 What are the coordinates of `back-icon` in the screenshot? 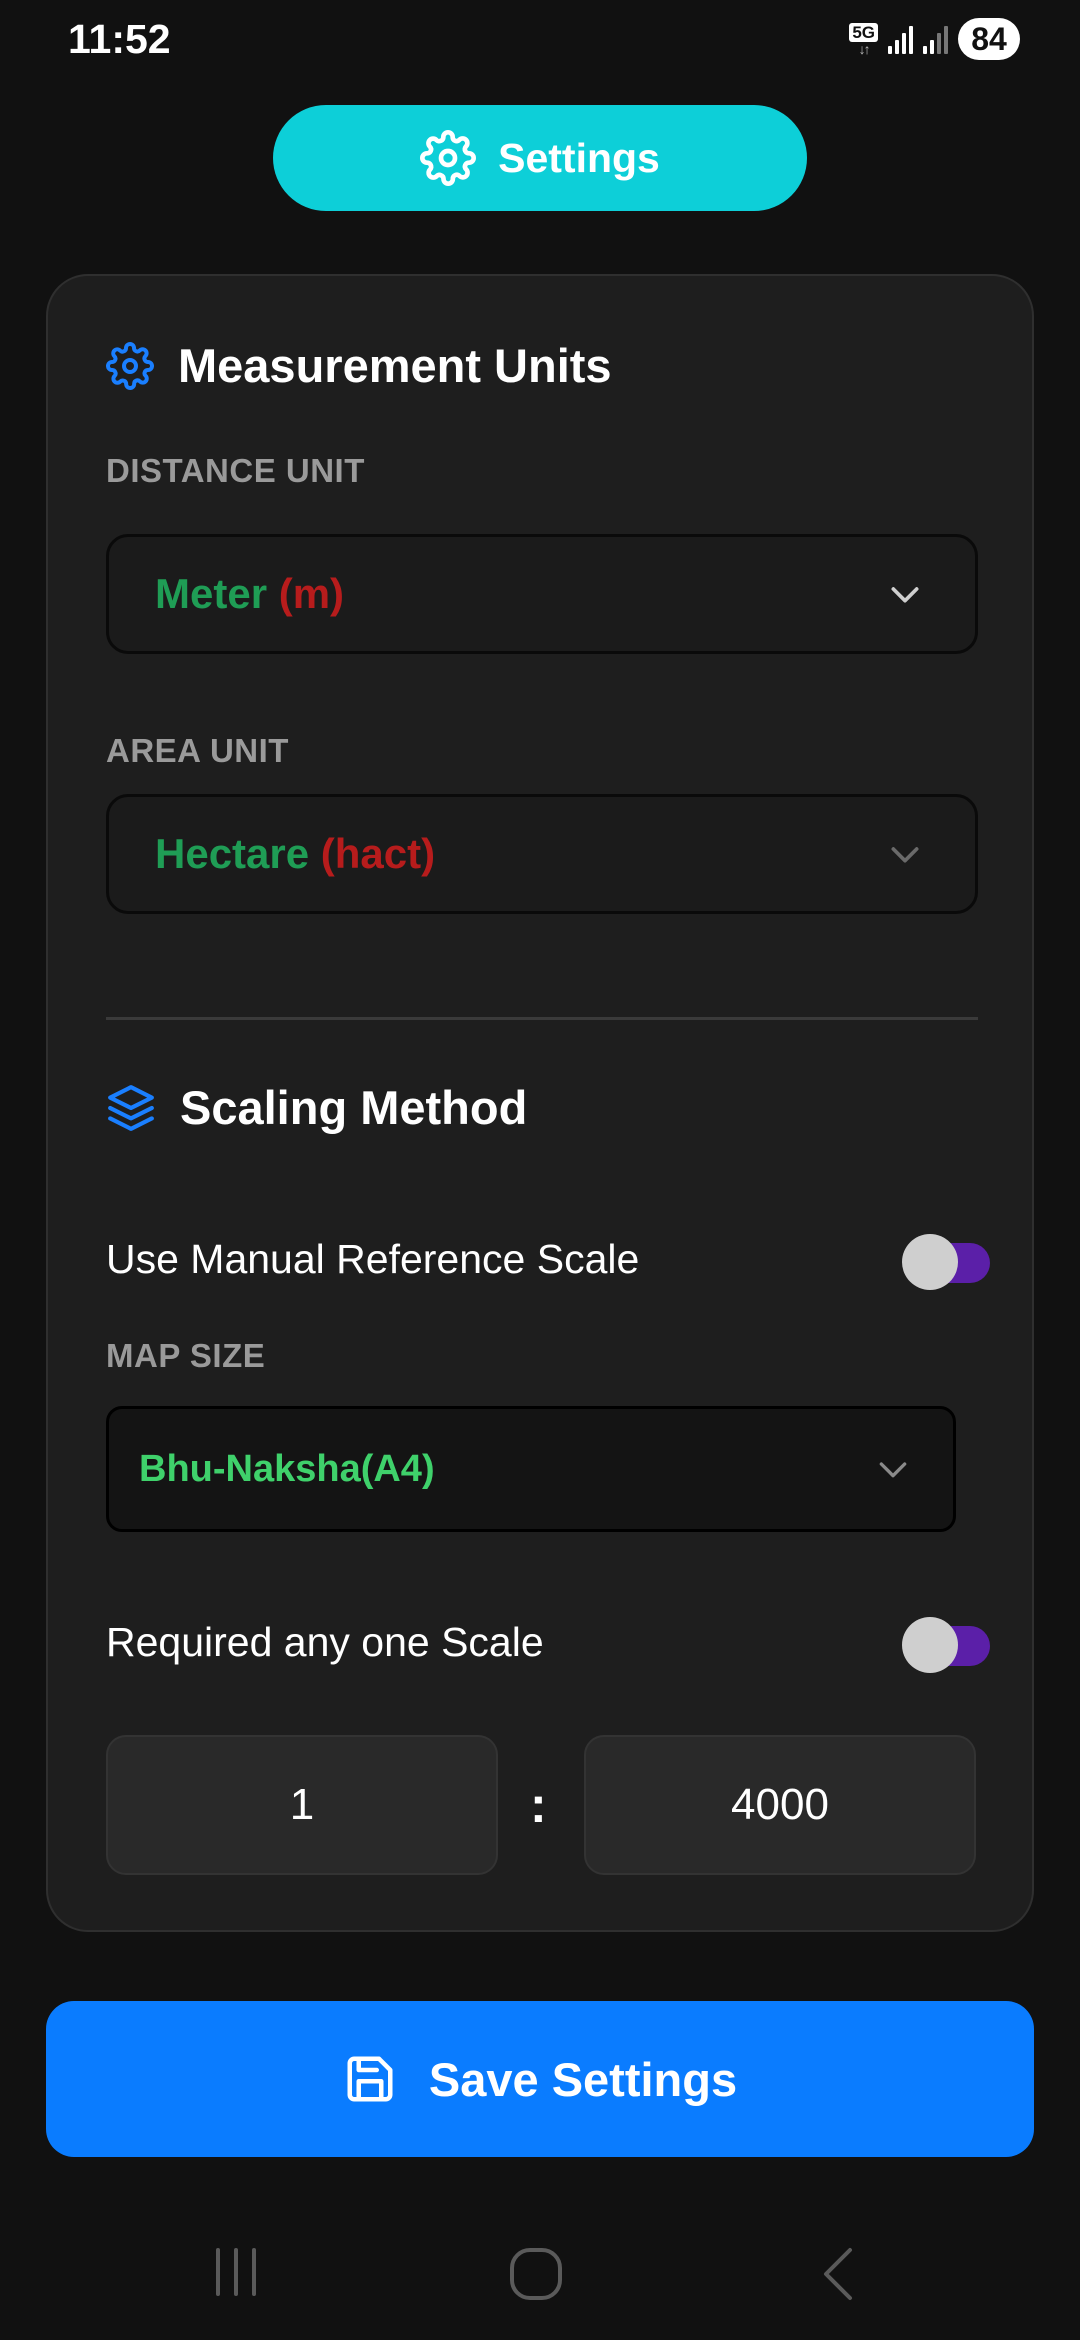 It's located at (840, 2274).